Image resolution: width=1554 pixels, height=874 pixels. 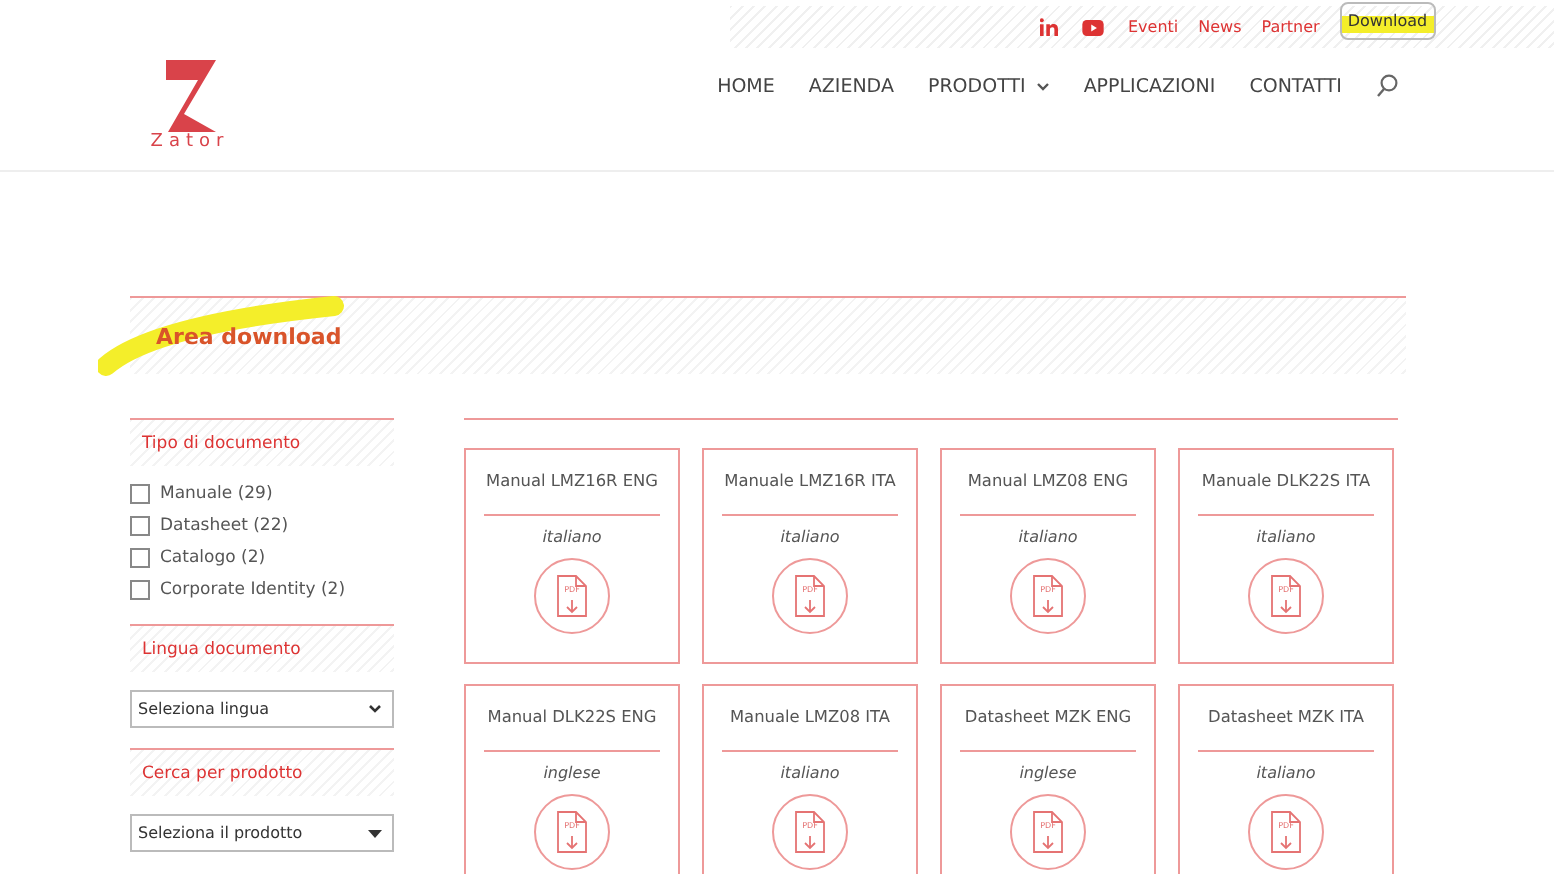 I want to click on youtube-icon, so click(x=1093, y=27).